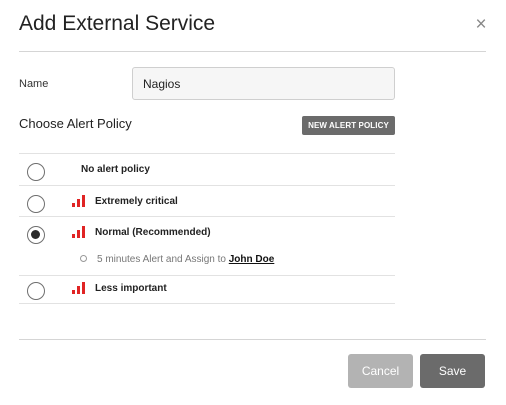 The height and width of the screenshot is (405, 506). Describe the element at coordinates (153, 232) in the screenshot. I see `policy-option-label: Normal (Recommended)` at that location.